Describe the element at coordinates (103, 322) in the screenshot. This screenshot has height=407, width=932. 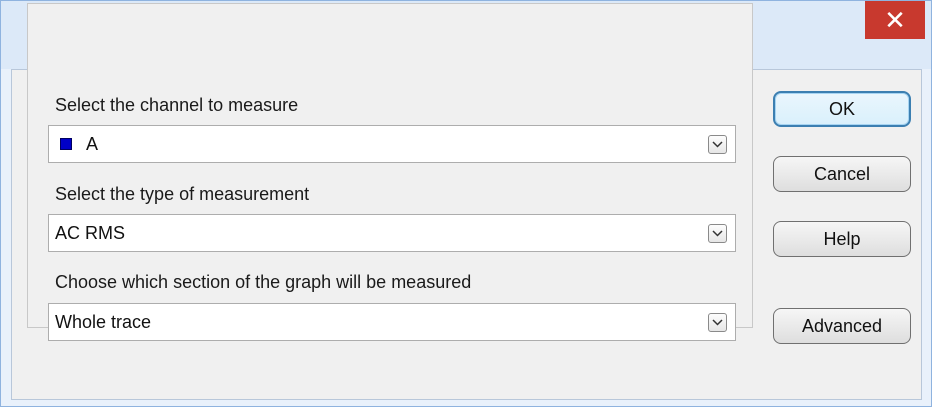
I see `graph-section-value: Whole trace` at that location.